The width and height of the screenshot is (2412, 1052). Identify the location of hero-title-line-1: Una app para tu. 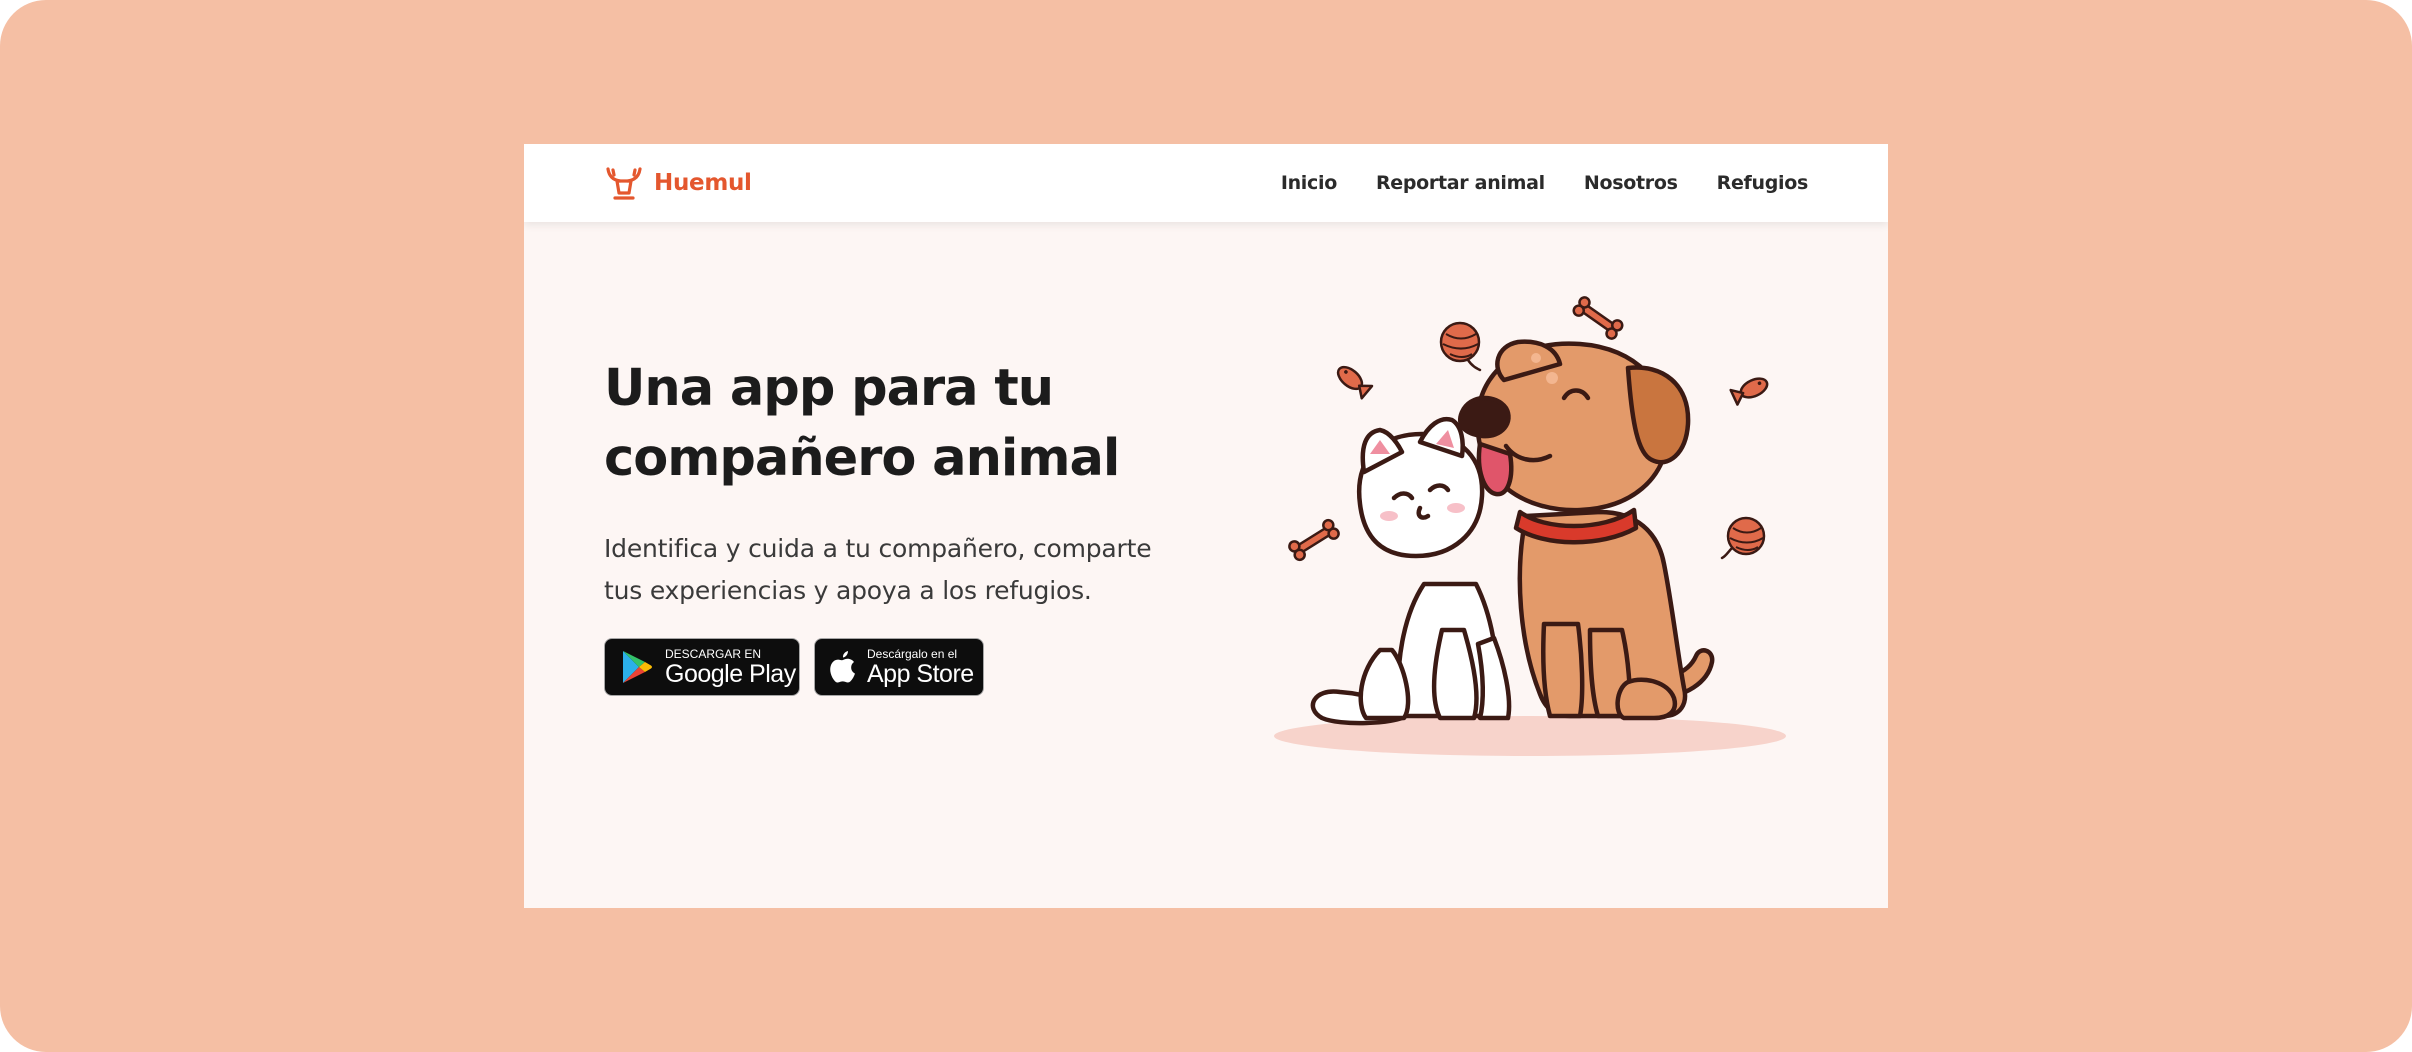
(829, 388).